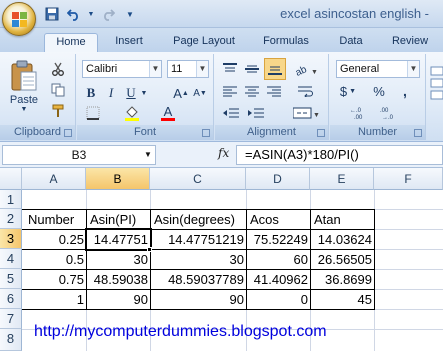  I want to click on format-painter-button, so click(58, 111).